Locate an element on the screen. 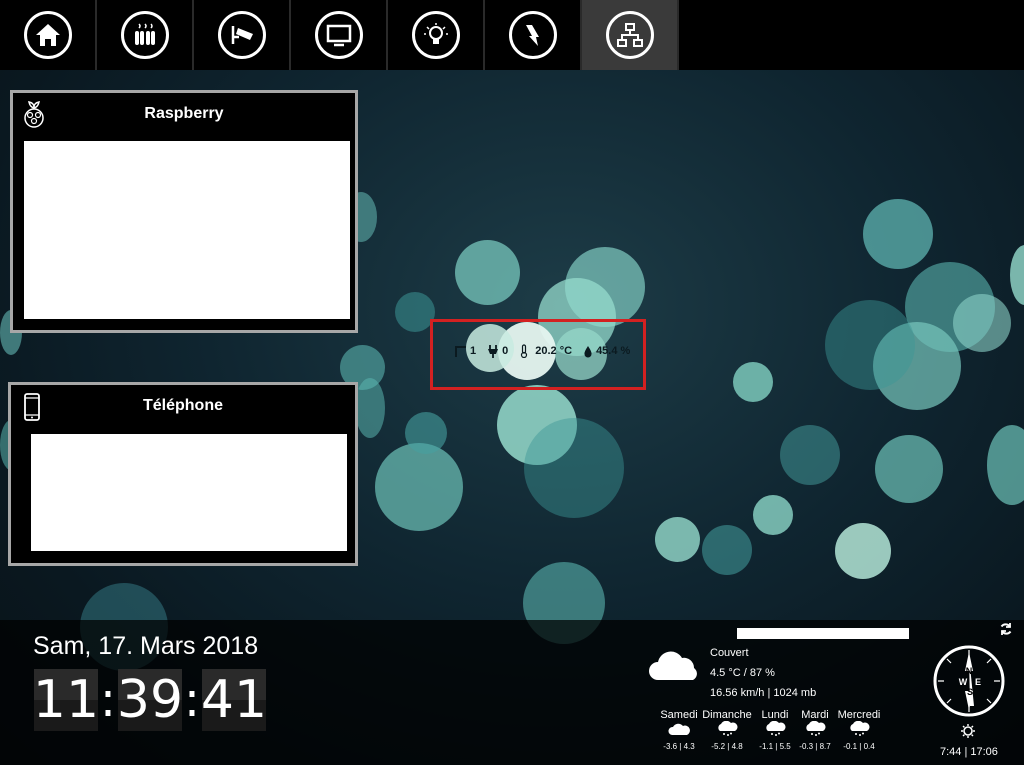  tv-icon is located at coordinates (338, 35).